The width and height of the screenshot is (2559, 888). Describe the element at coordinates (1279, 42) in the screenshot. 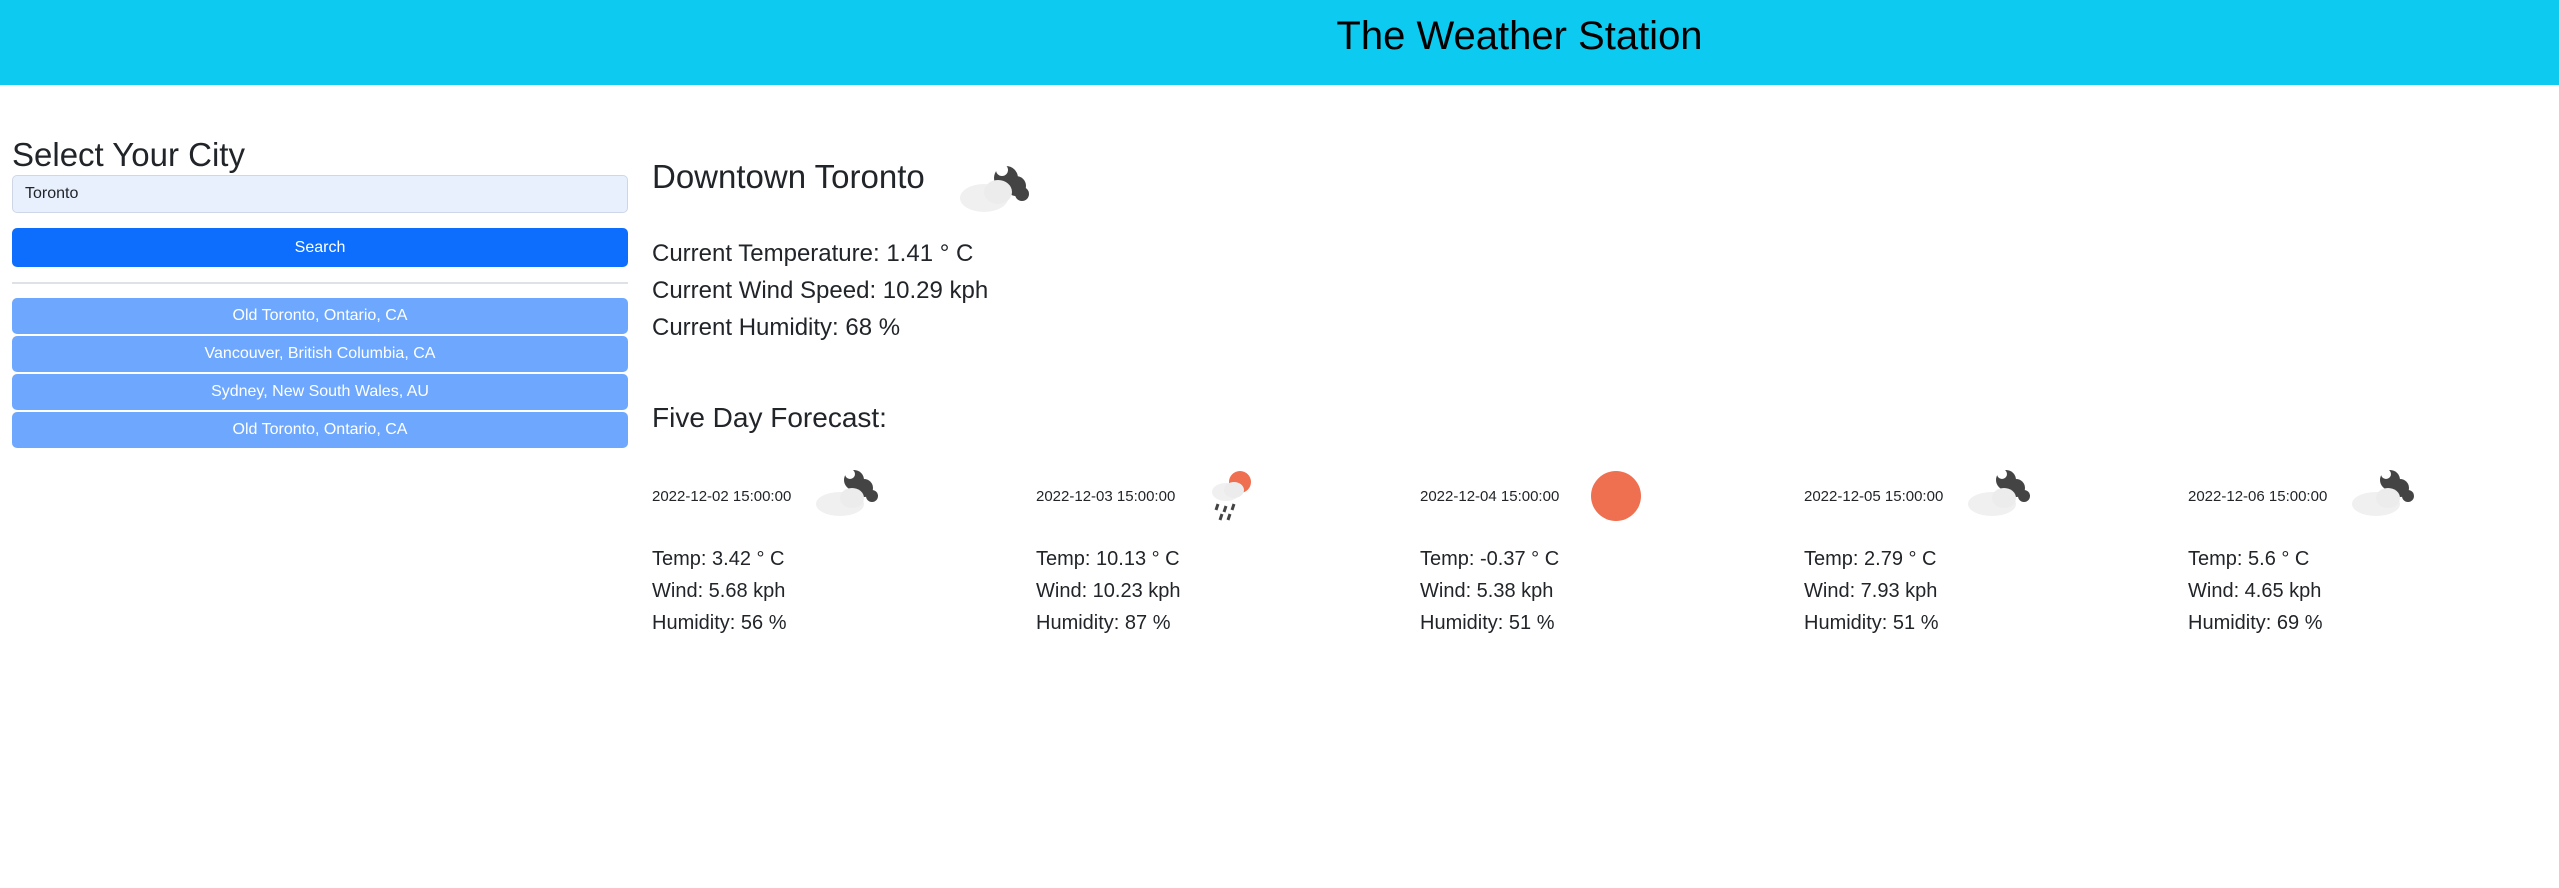

I see `header-bar: The Weather Station` at that location.